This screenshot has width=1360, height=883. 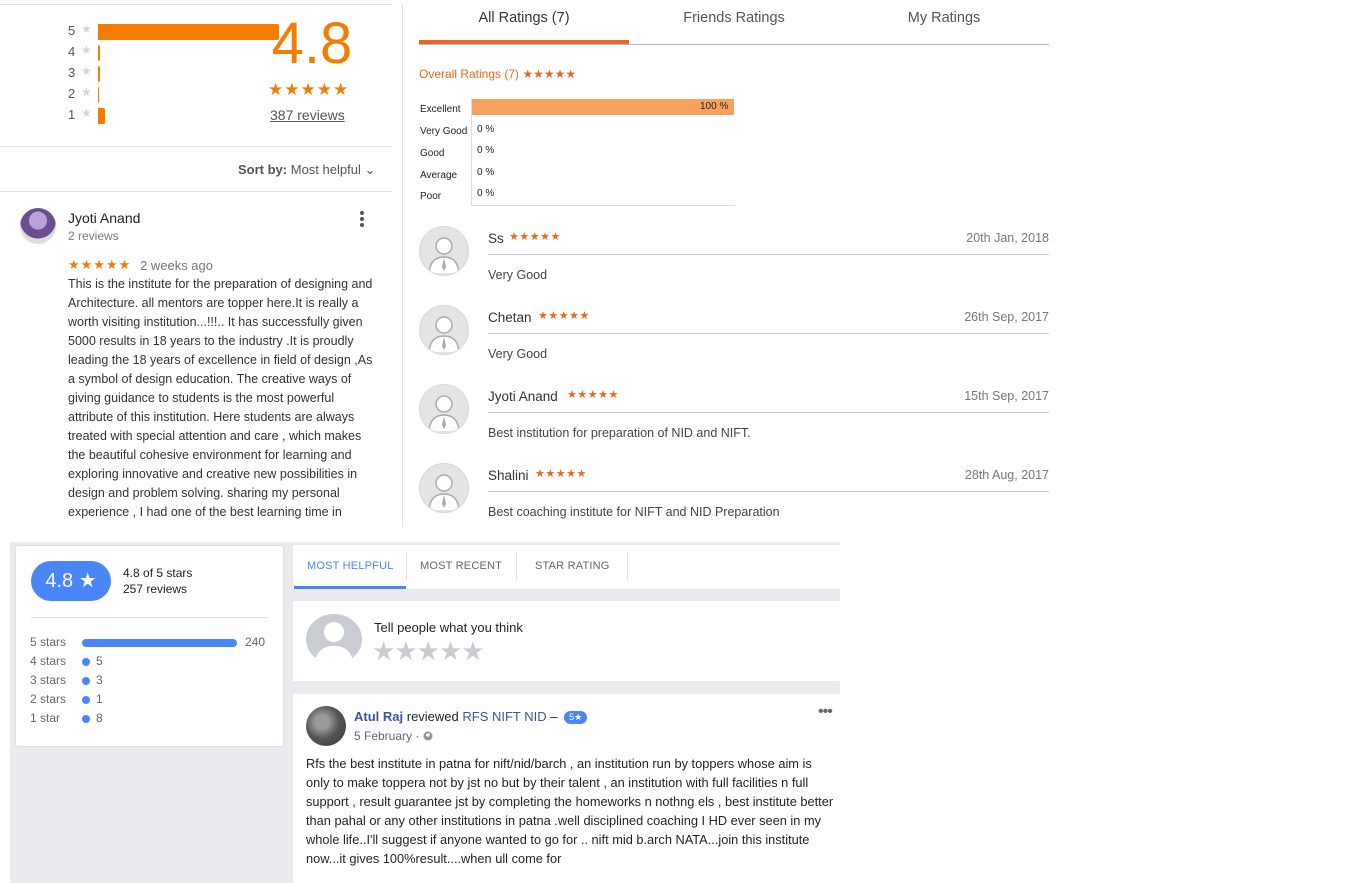 I want to click on tab-most-recent: MOST RECENT, so click(x=461, y=566).